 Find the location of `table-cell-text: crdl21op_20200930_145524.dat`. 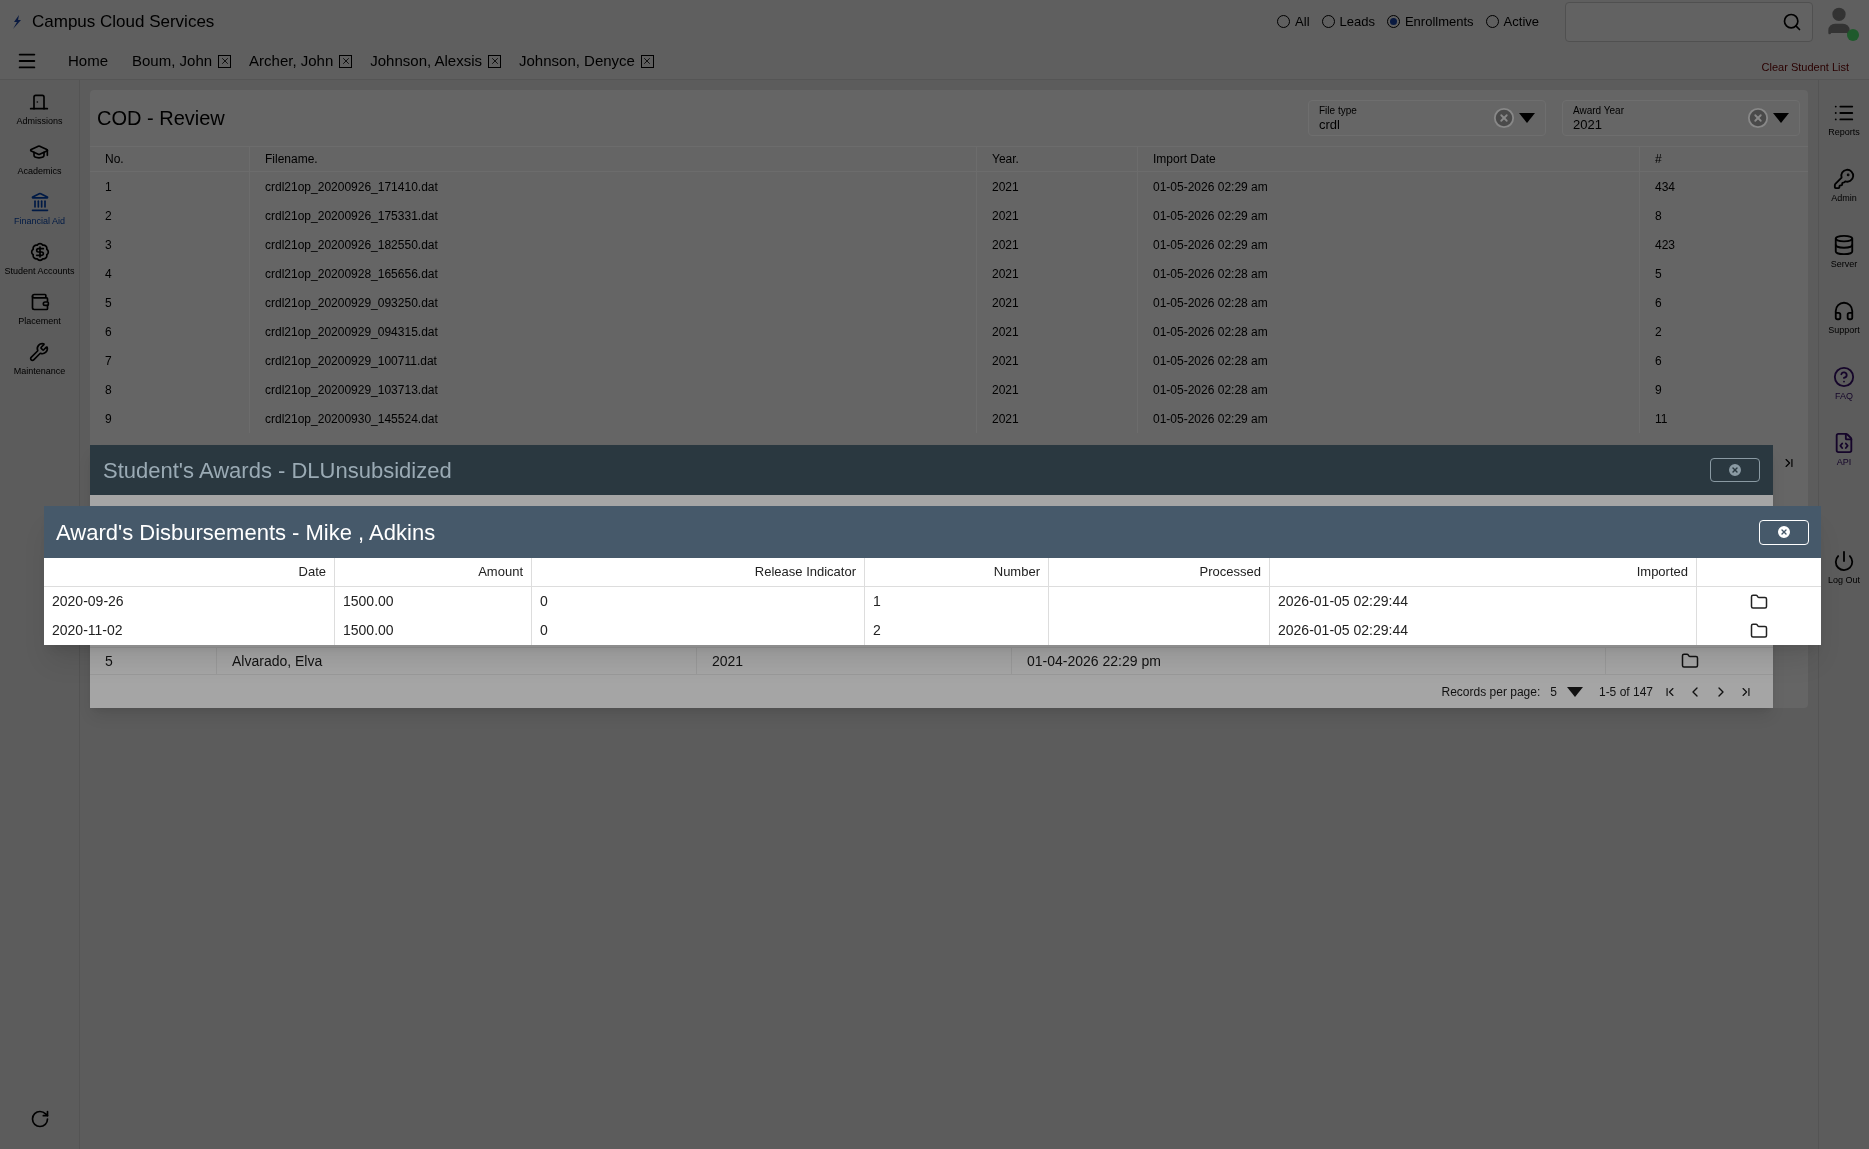

table-cell-text: crdl21op_20200930_145524.dat is located at coordinates (351, 419).